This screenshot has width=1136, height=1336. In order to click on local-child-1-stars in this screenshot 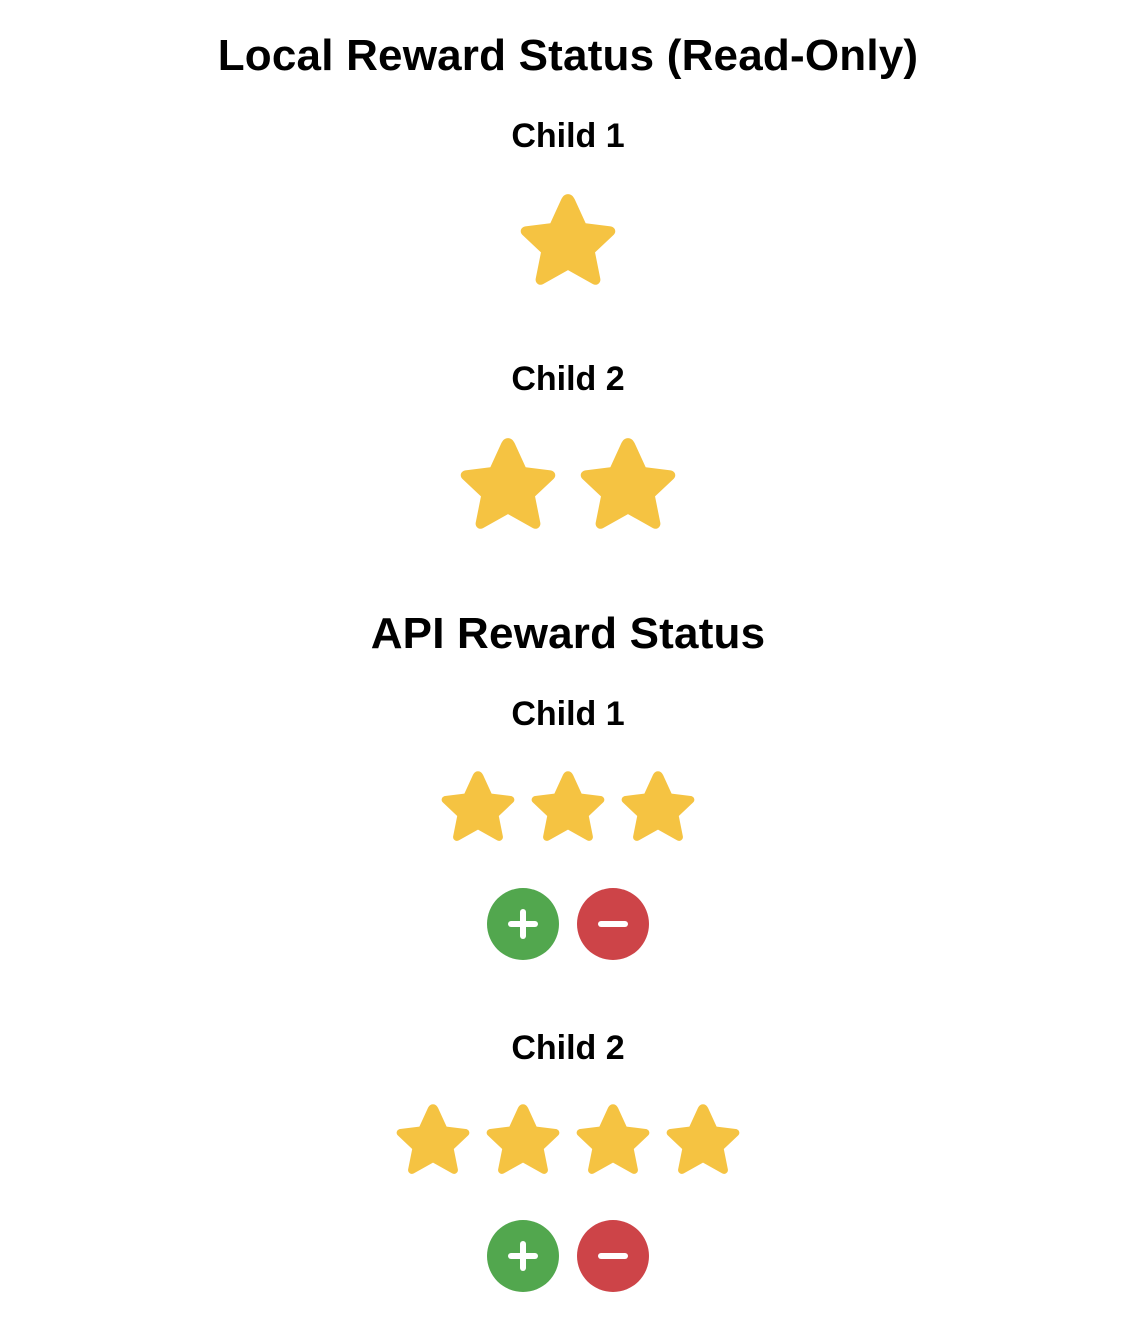, I will do `click(568, 242)`.